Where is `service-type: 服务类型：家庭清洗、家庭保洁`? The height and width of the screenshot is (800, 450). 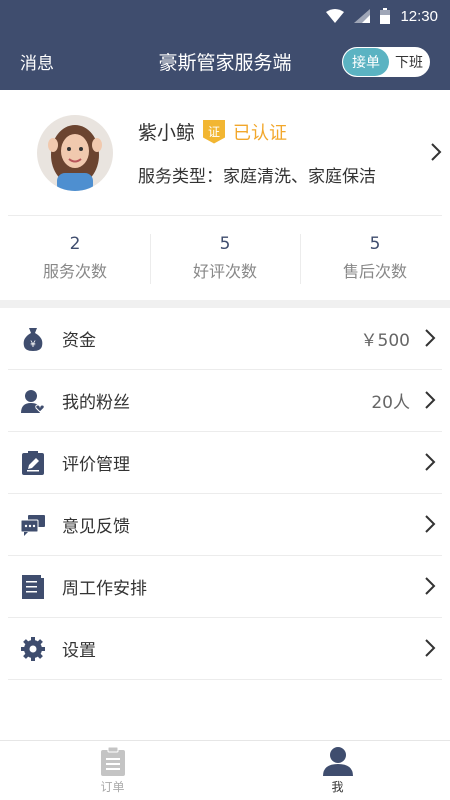 service-type: 服务类型：家庭清洗、家庭保洁 is located at coordinates (257, 177).